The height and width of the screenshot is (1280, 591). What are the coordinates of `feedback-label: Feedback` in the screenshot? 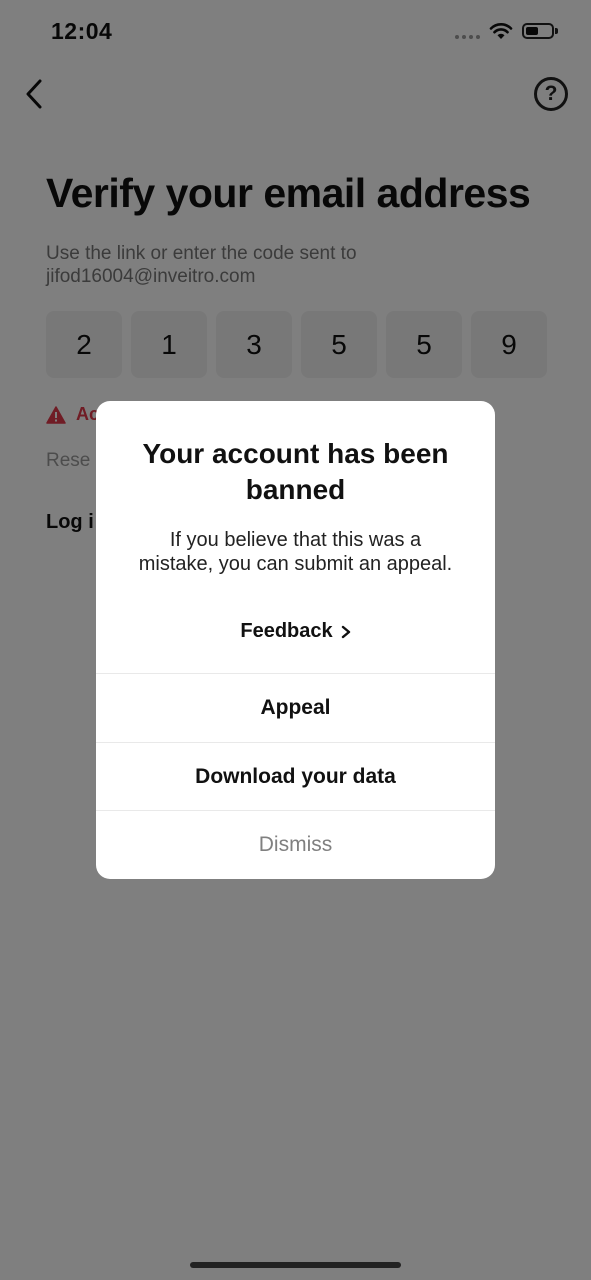 It's located at (286, 631).